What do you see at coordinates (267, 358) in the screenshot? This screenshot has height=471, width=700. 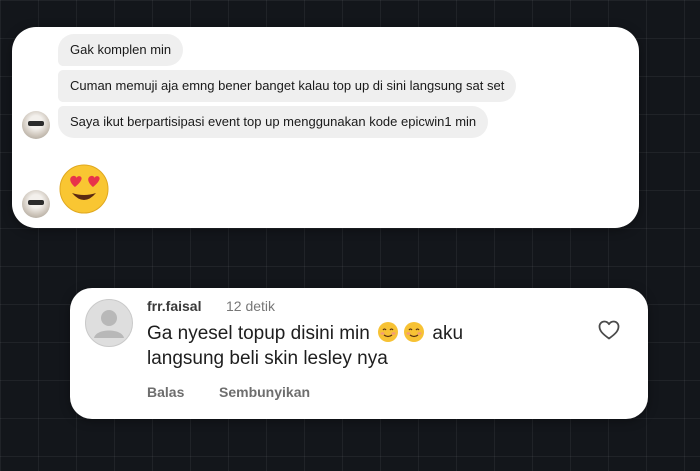 I see `comment-line-2: langsung beli skin lesley nya` at bounding box center [267, 358].